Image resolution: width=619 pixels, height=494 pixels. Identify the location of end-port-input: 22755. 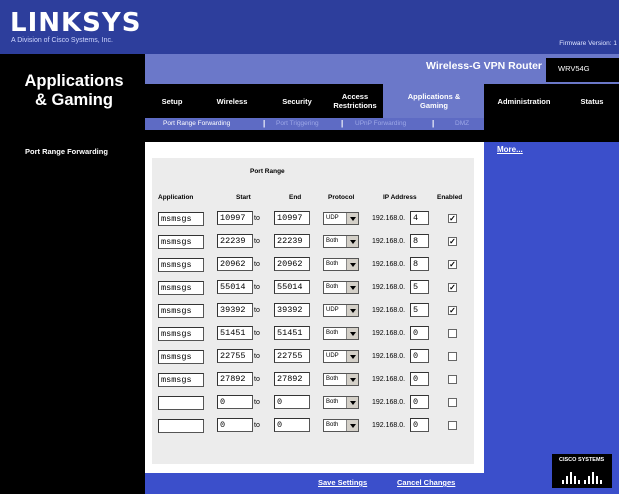
(292, 356).